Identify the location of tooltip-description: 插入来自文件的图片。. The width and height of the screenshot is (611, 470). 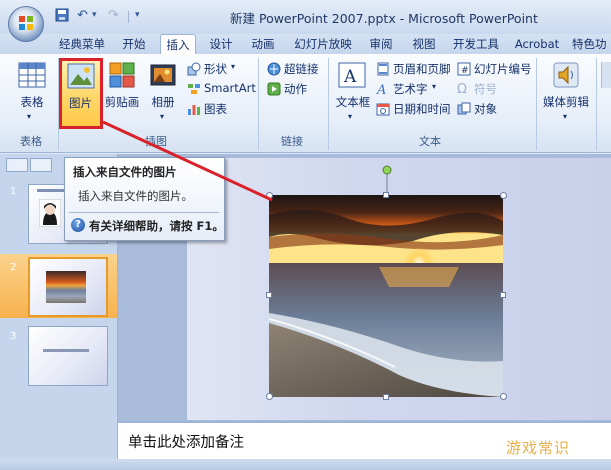
(135, 196).